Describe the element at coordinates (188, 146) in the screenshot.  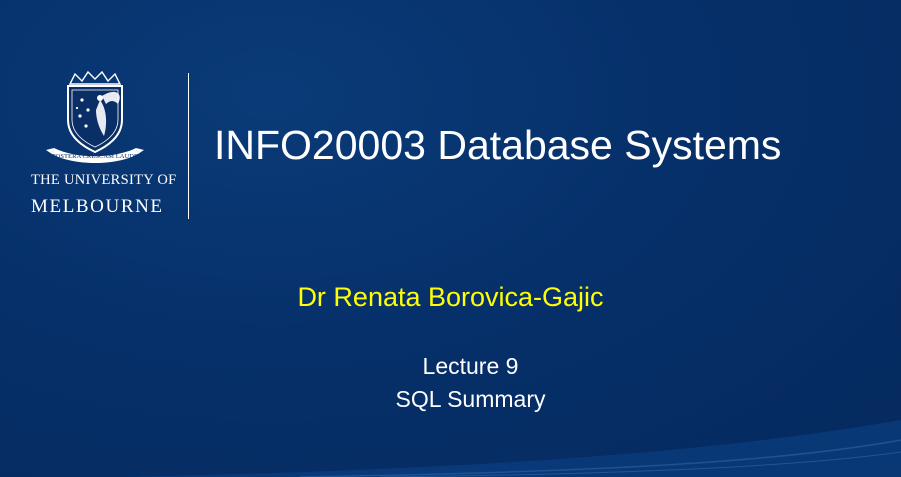
I see `logo-divider` at that location.